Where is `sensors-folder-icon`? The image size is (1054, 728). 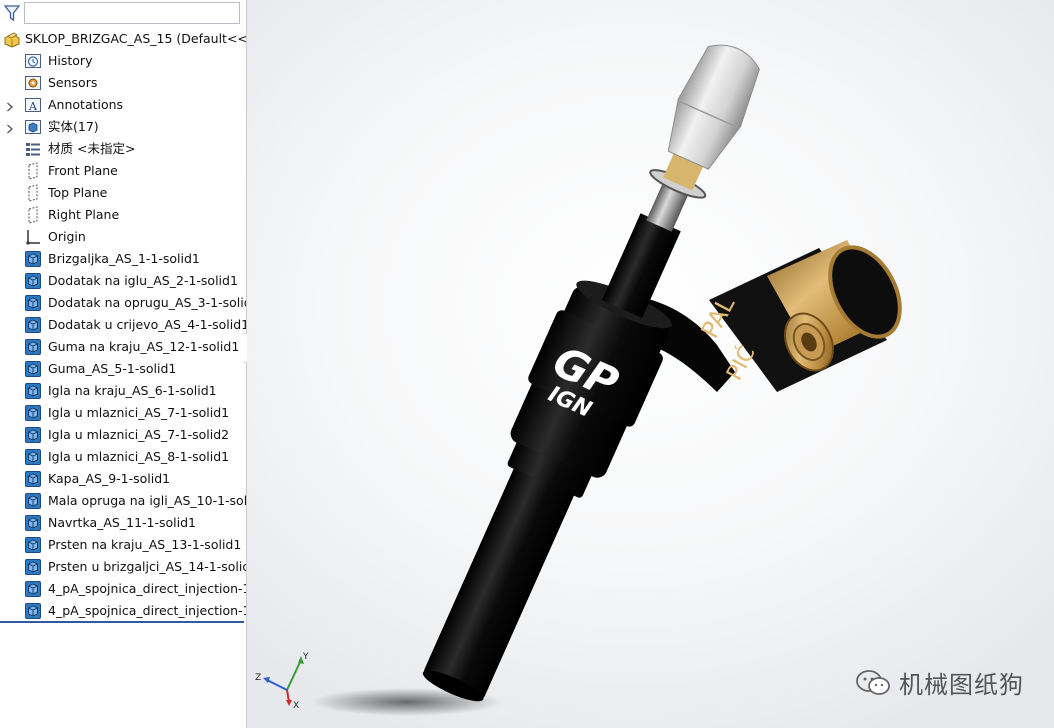
sensors-folder-icon is located at coordinates (33, 83).